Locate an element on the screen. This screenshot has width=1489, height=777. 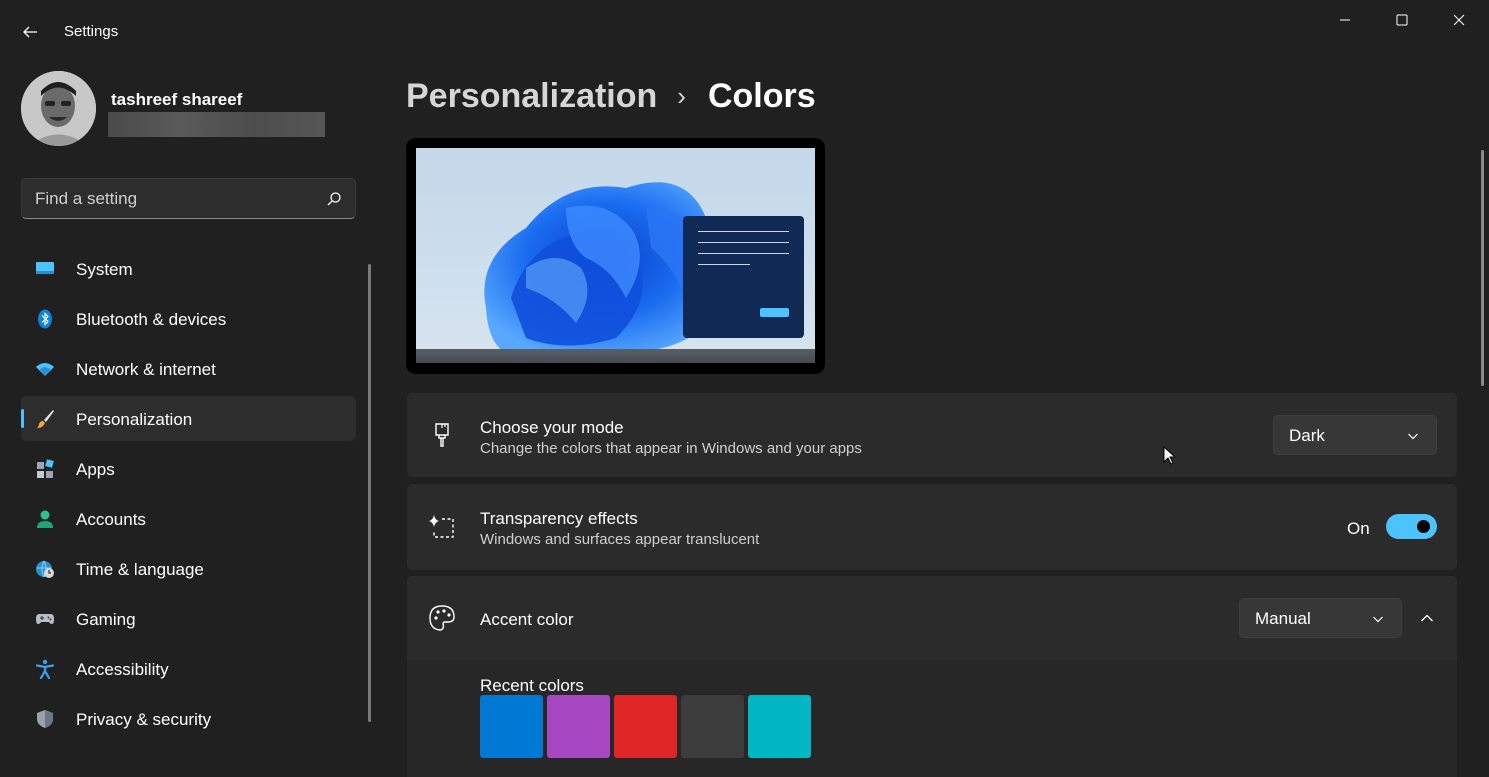
sidebar-scrollbar is located at coordinates (369, 493).